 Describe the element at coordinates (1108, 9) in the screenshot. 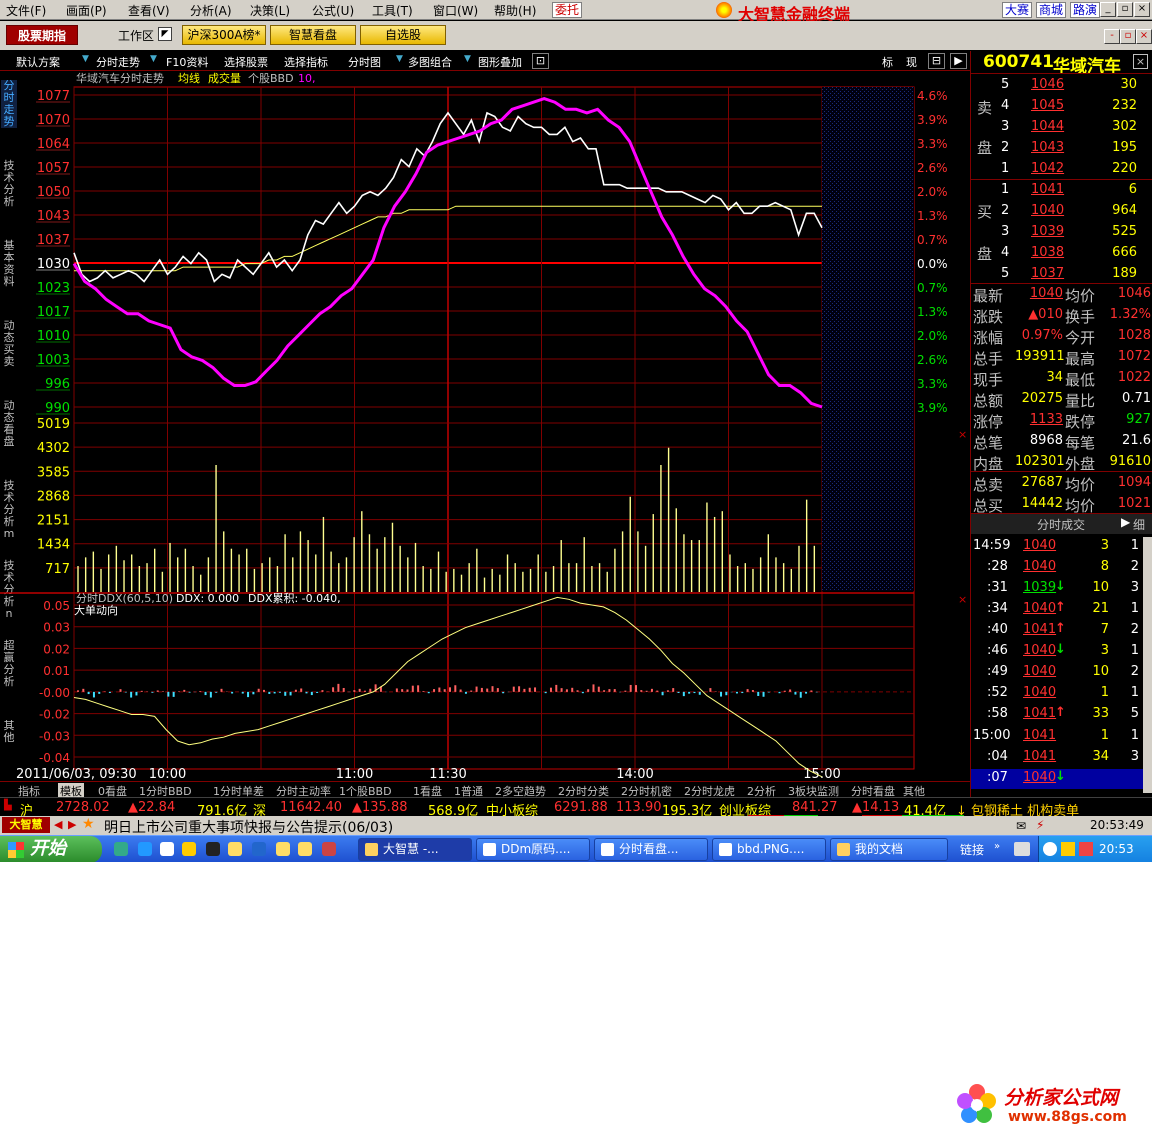

I see `minimize-icon: _` at that location.